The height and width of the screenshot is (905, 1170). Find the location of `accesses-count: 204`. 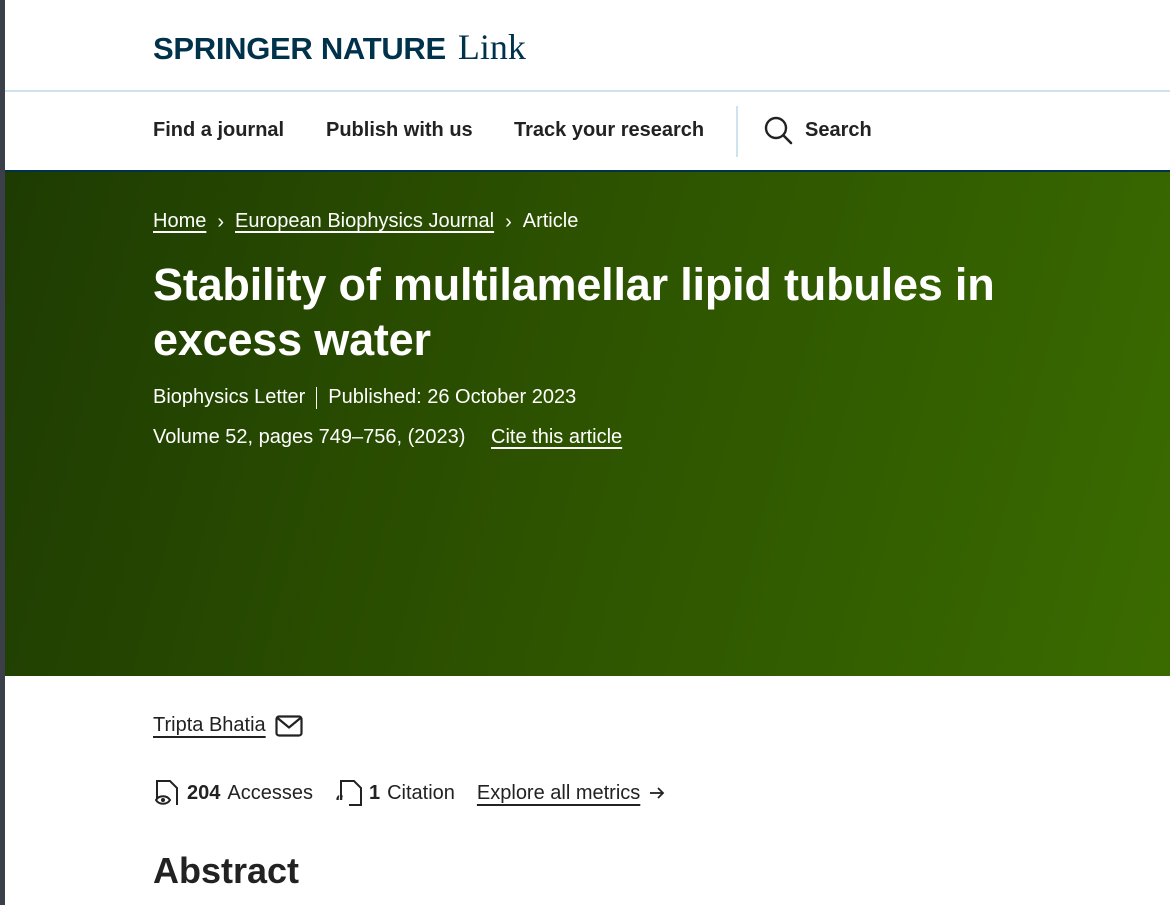

accesses-count: 204 is located at coordinates (204, 792).